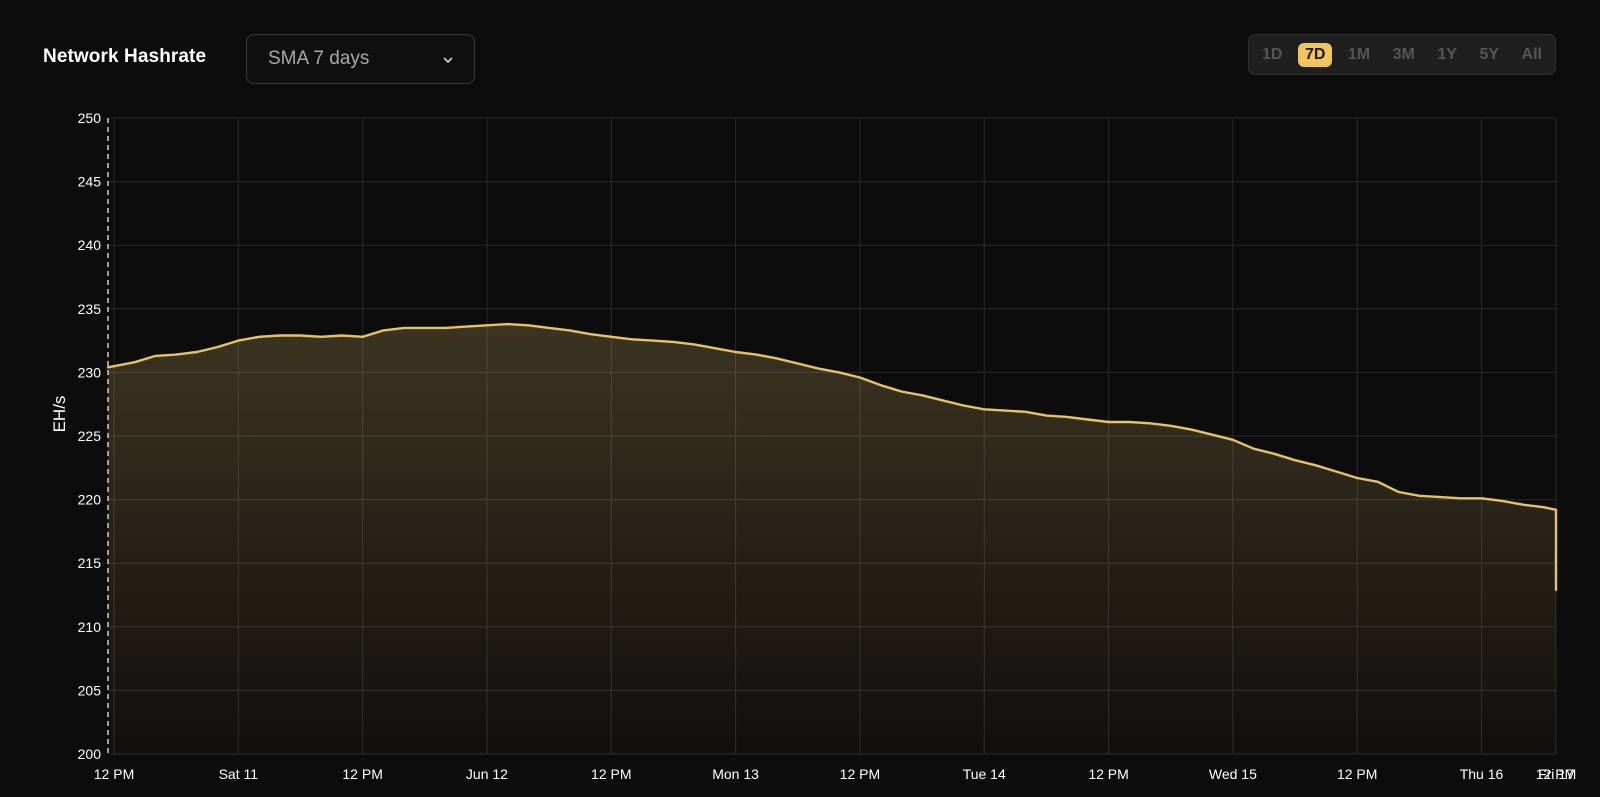 This screenshot has height=797, width=1600. I want to click on y-tick-label: 240, so click(90, 245).